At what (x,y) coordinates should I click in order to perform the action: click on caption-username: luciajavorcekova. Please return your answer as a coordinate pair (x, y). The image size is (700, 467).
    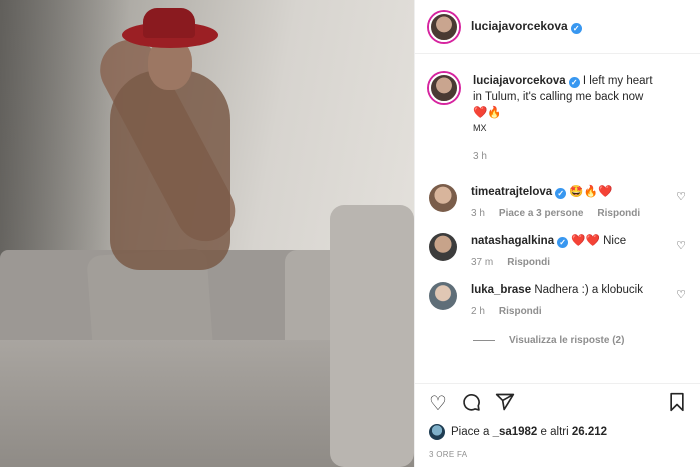
    Looking at the image, I should click on (519, 81).